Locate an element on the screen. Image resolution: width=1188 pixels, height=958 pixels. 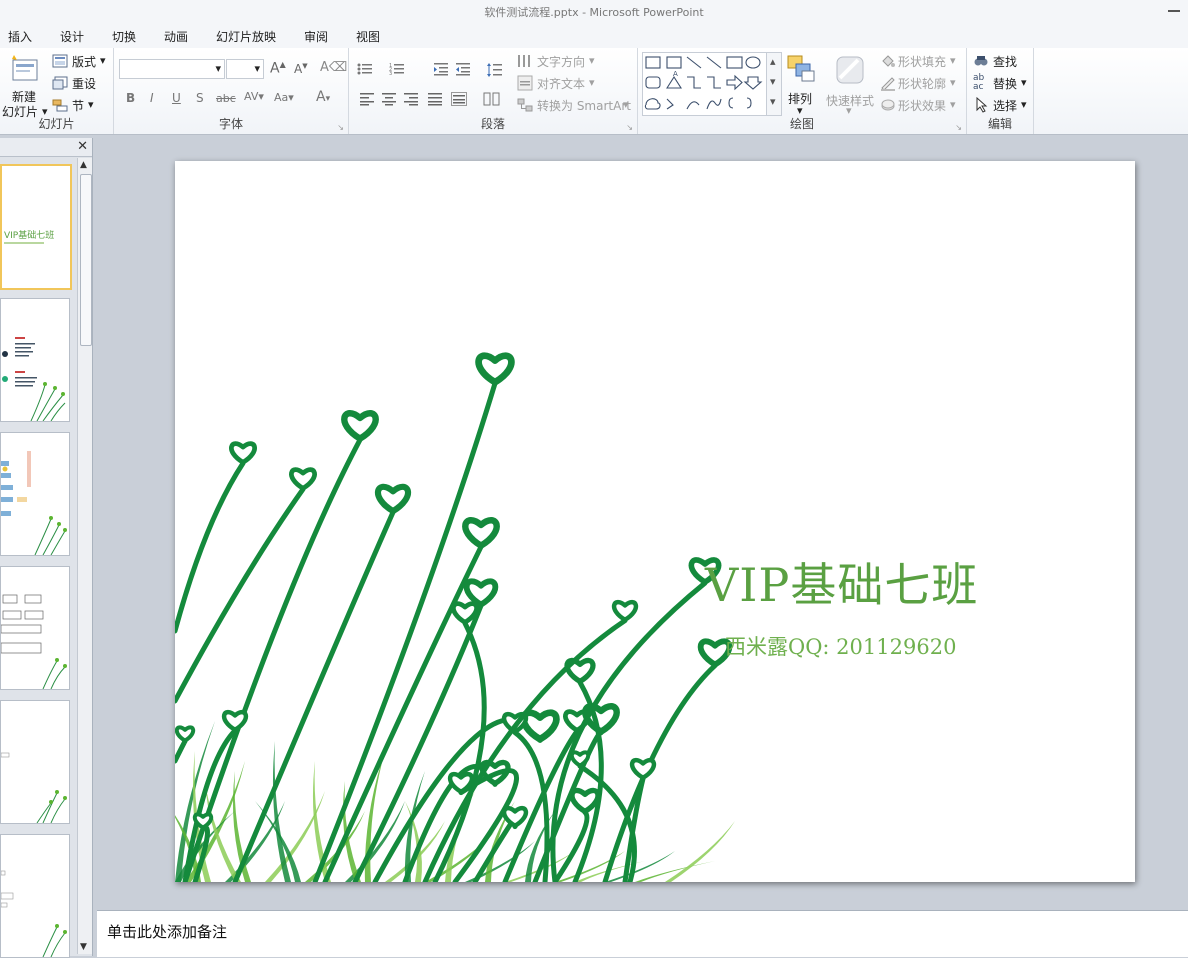
svg-text: A is located at coordinates (675, 74).